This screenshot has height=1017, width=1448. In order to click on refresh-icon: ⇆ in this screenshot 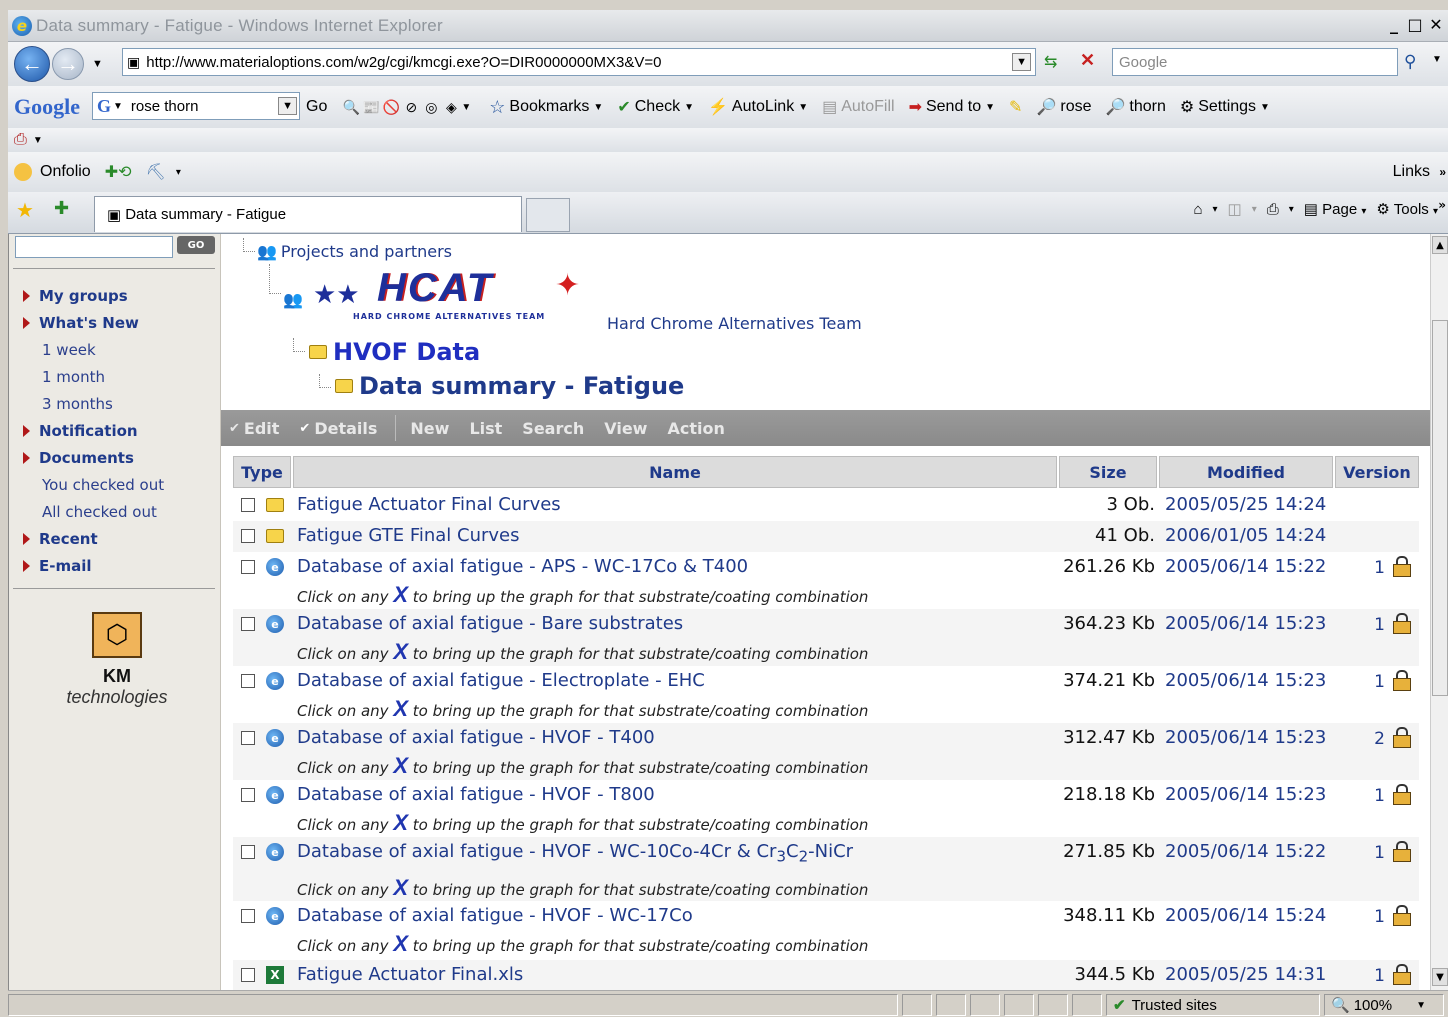, I will do `click(1050, 62)`.